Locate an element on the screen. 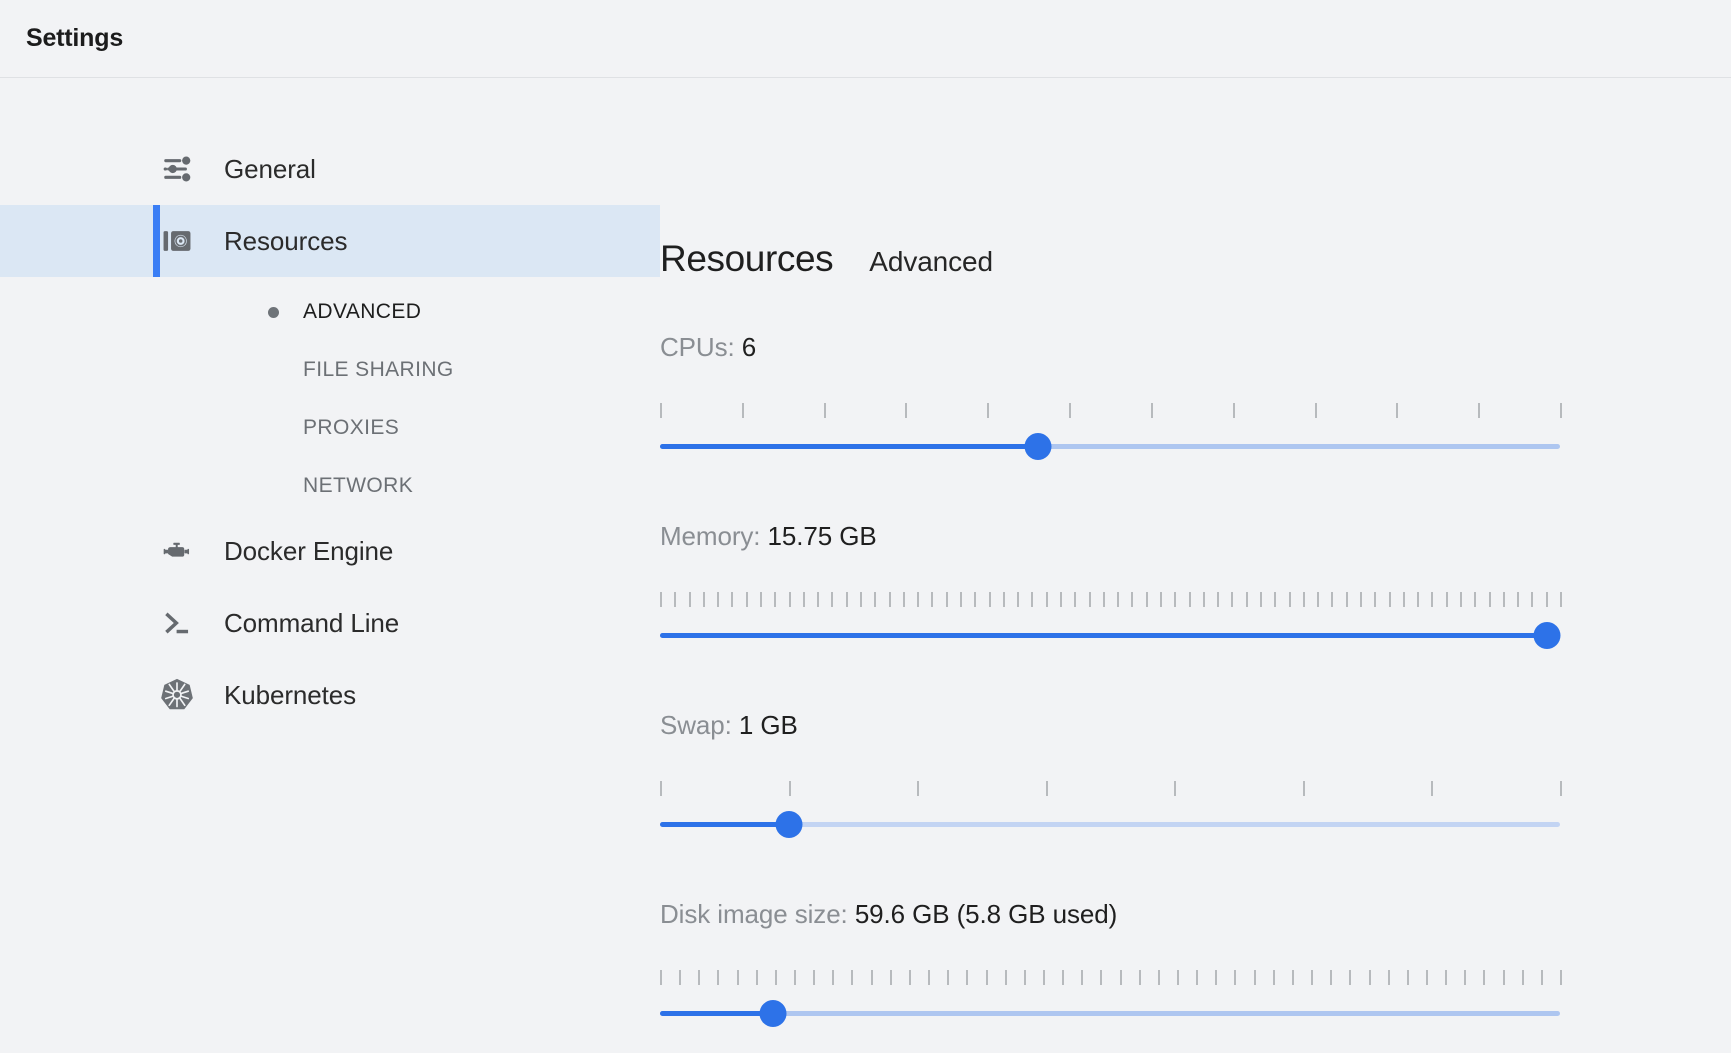 This screenshot has width=1731, height=1053. sidebar-item-file-sharing: FILE SHARING is located at coordinates (330, 370).